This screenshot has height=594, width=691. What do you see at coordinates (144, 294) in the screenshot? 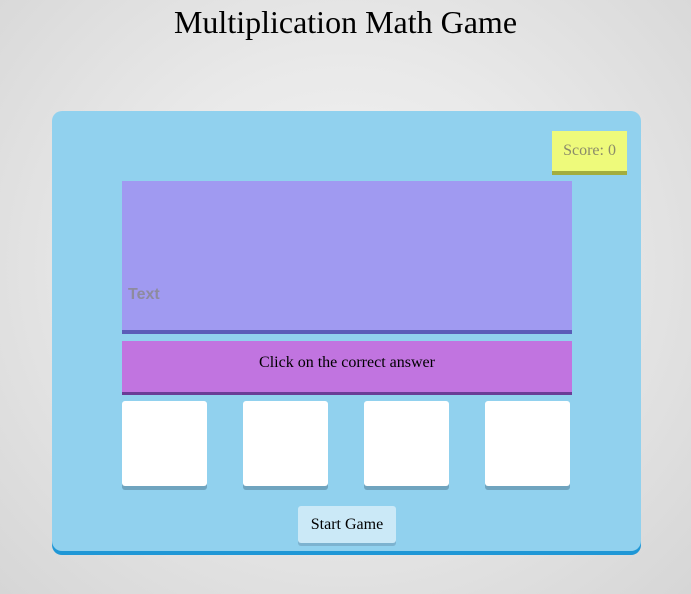
I see `question-text: Text` at bounding box center [144, 294].